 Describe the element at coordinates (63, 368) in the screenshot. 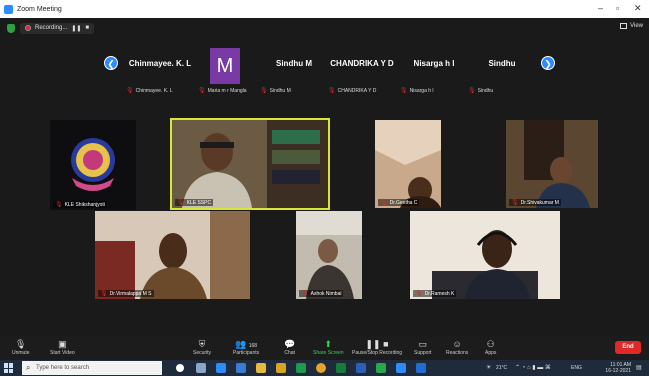

I see `search-placeholder: Type here to search` at that location.